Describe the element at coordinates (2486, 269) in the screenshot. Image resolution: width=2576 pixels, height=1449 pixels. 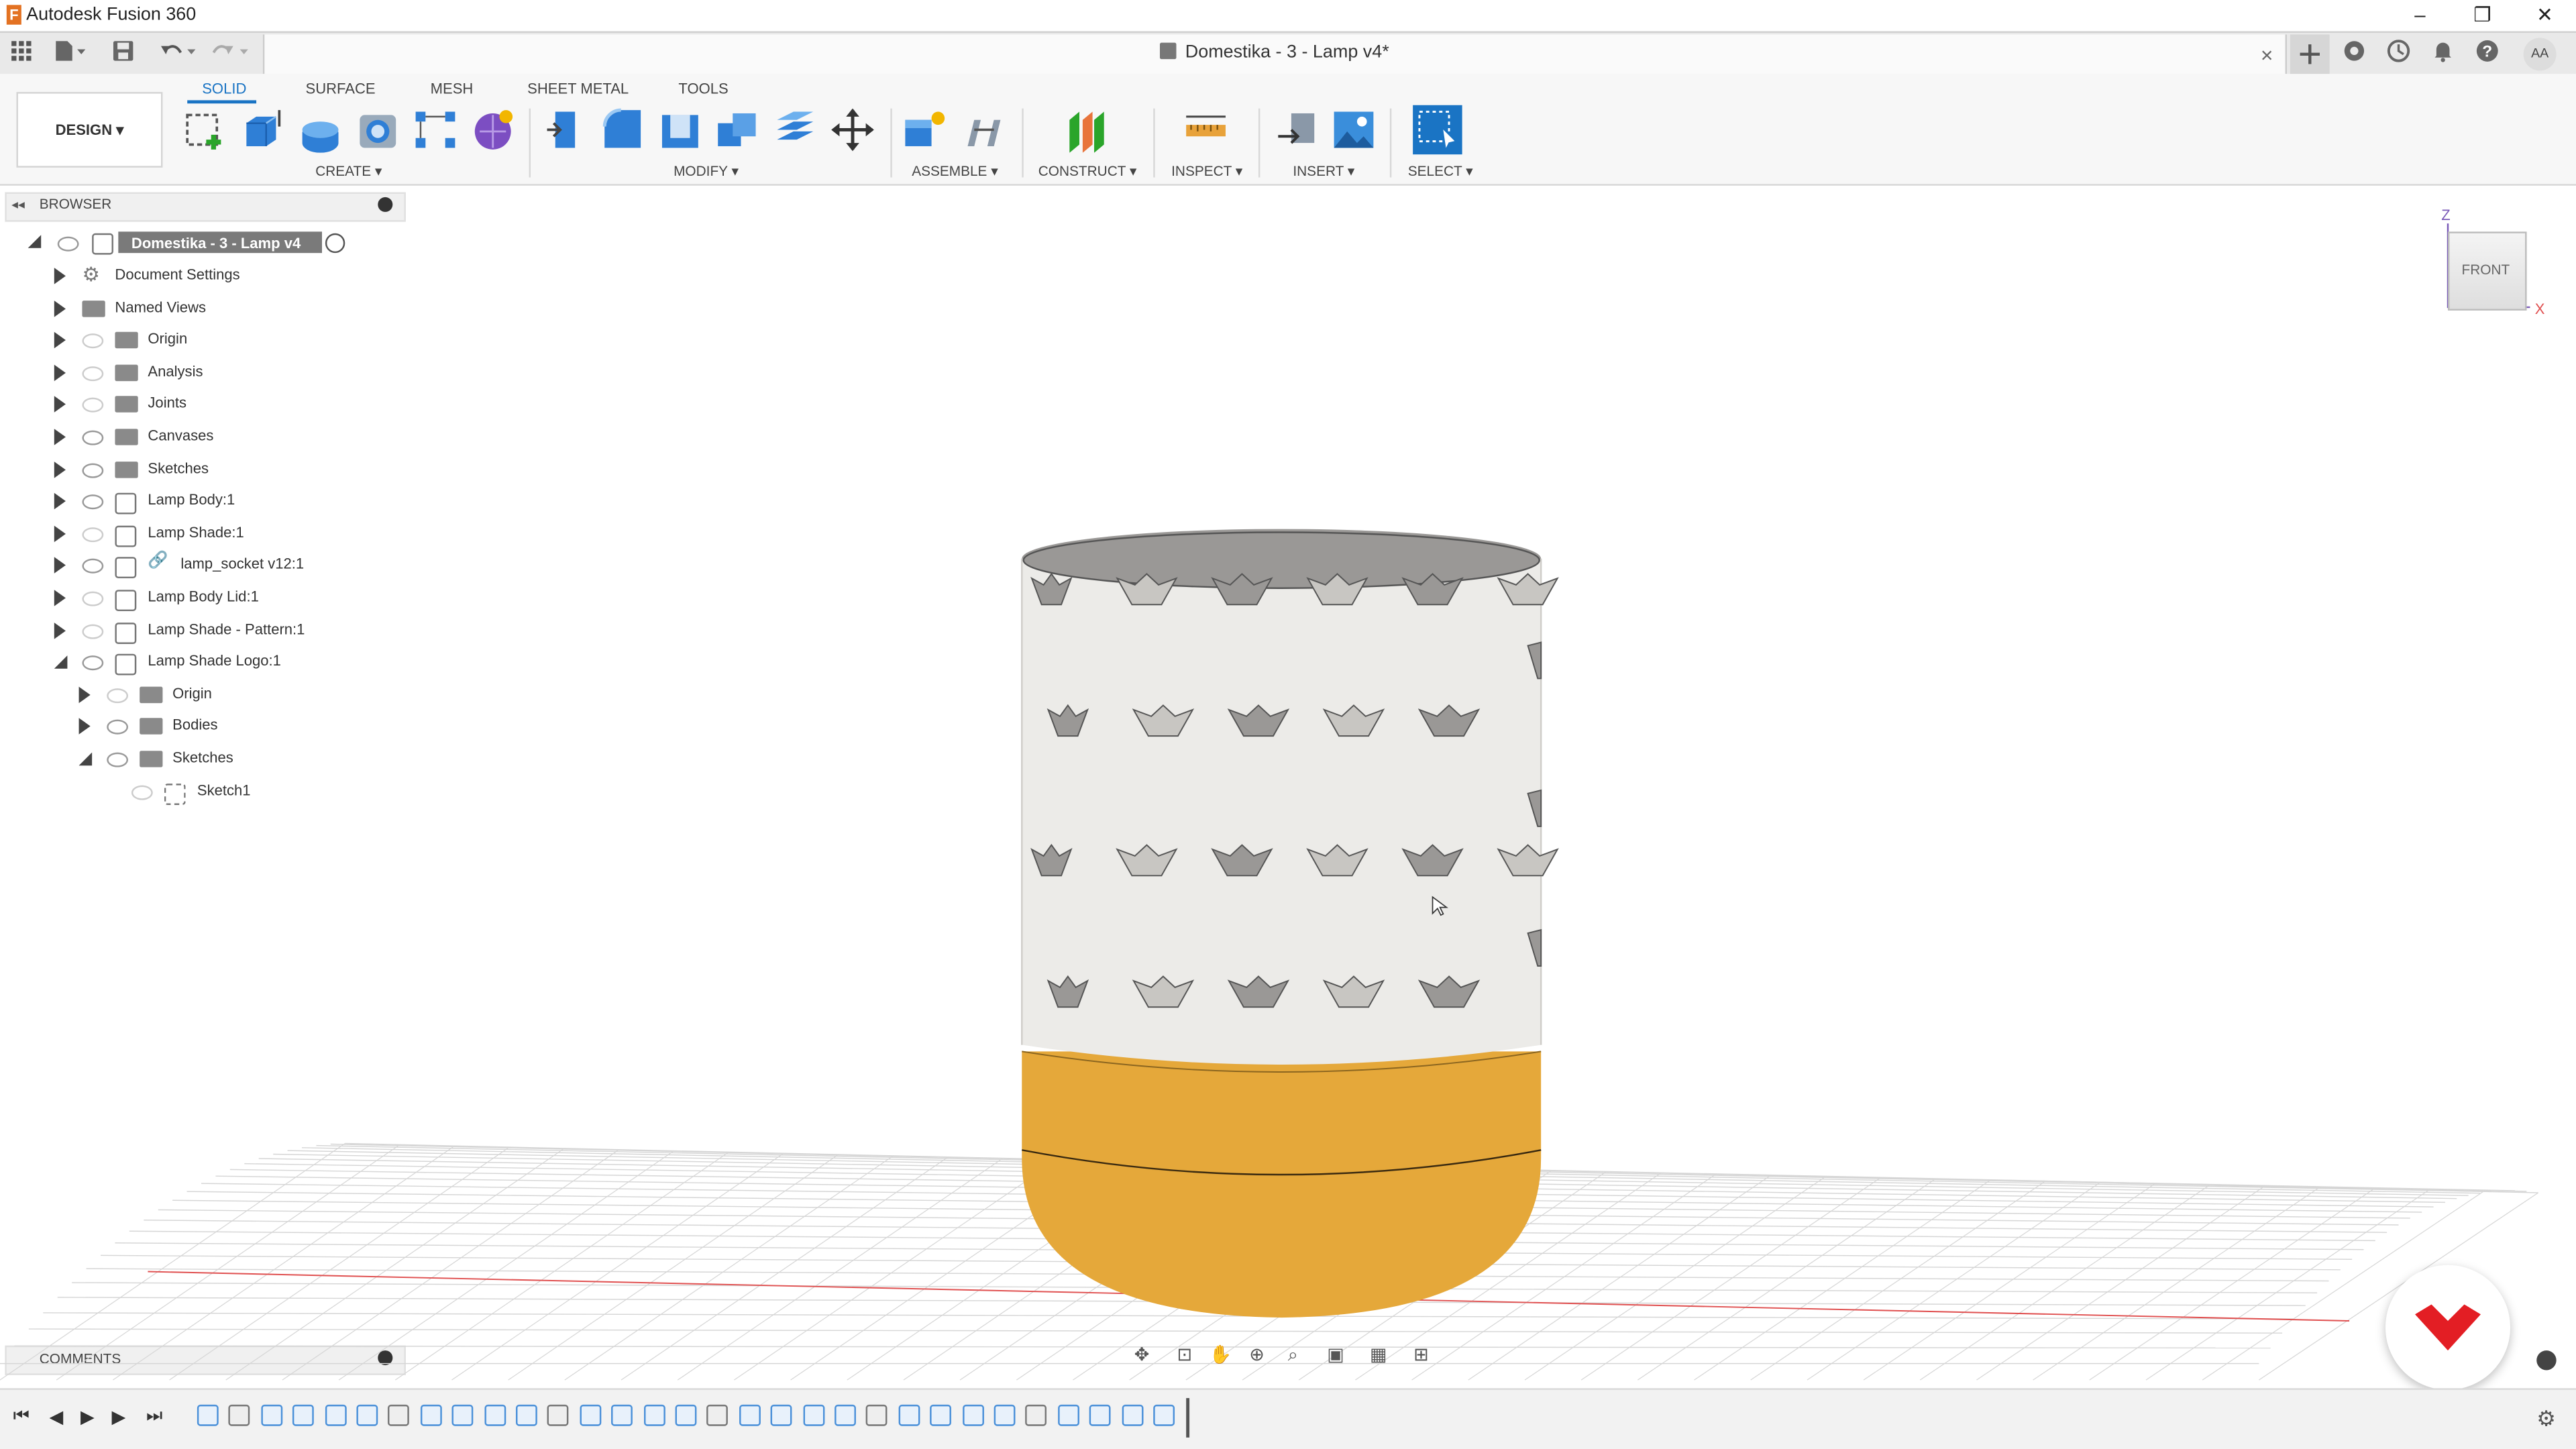
I see `viewcube-face-label: FRONT` at that location.